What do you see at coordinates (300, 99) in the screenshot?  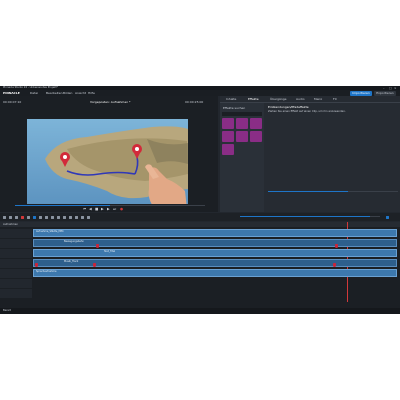 I see `tab-audio: Audio` at bounding box center [300, 99].